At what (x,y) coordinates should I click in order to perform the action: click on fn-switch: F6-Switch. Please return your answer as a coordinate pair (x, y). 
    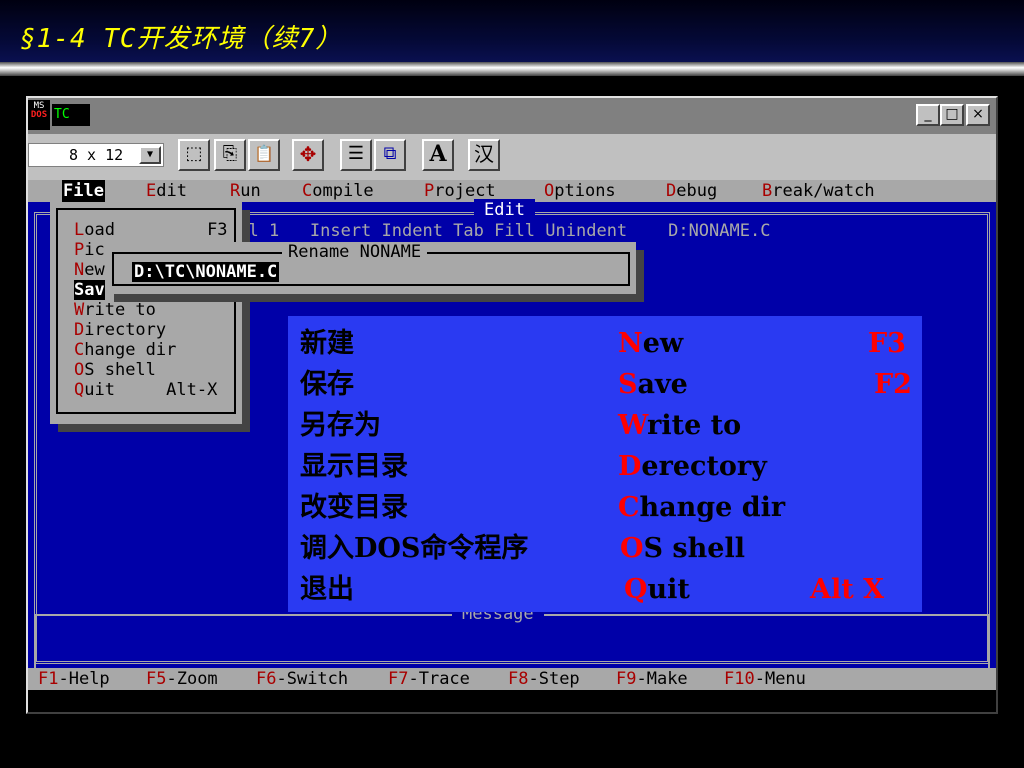
    Looking at the image, I should click on (302, 679).